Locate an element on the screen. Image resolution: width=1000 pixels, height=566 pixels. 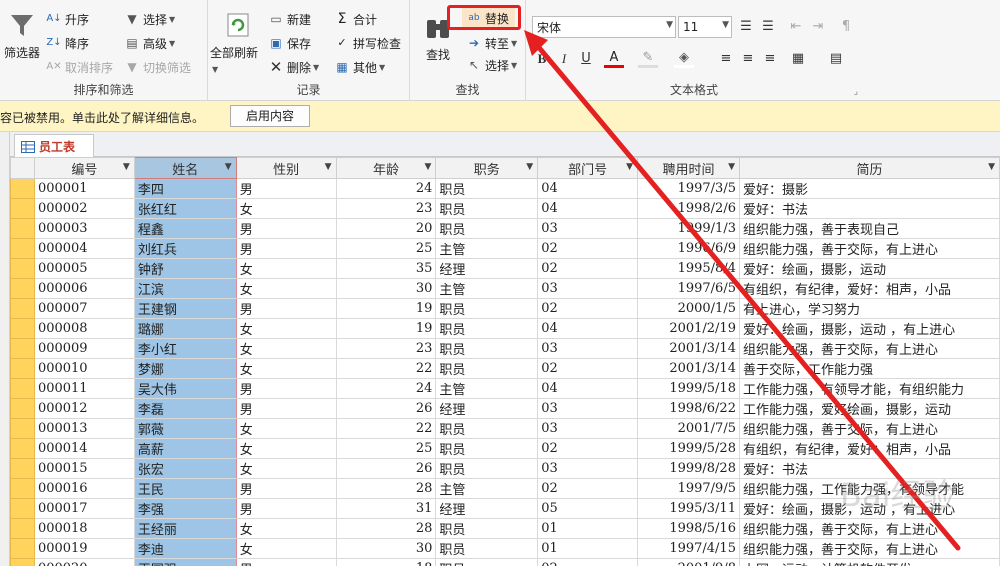
table-cell: 1997/9/5 is located at coordinates (688, 488).